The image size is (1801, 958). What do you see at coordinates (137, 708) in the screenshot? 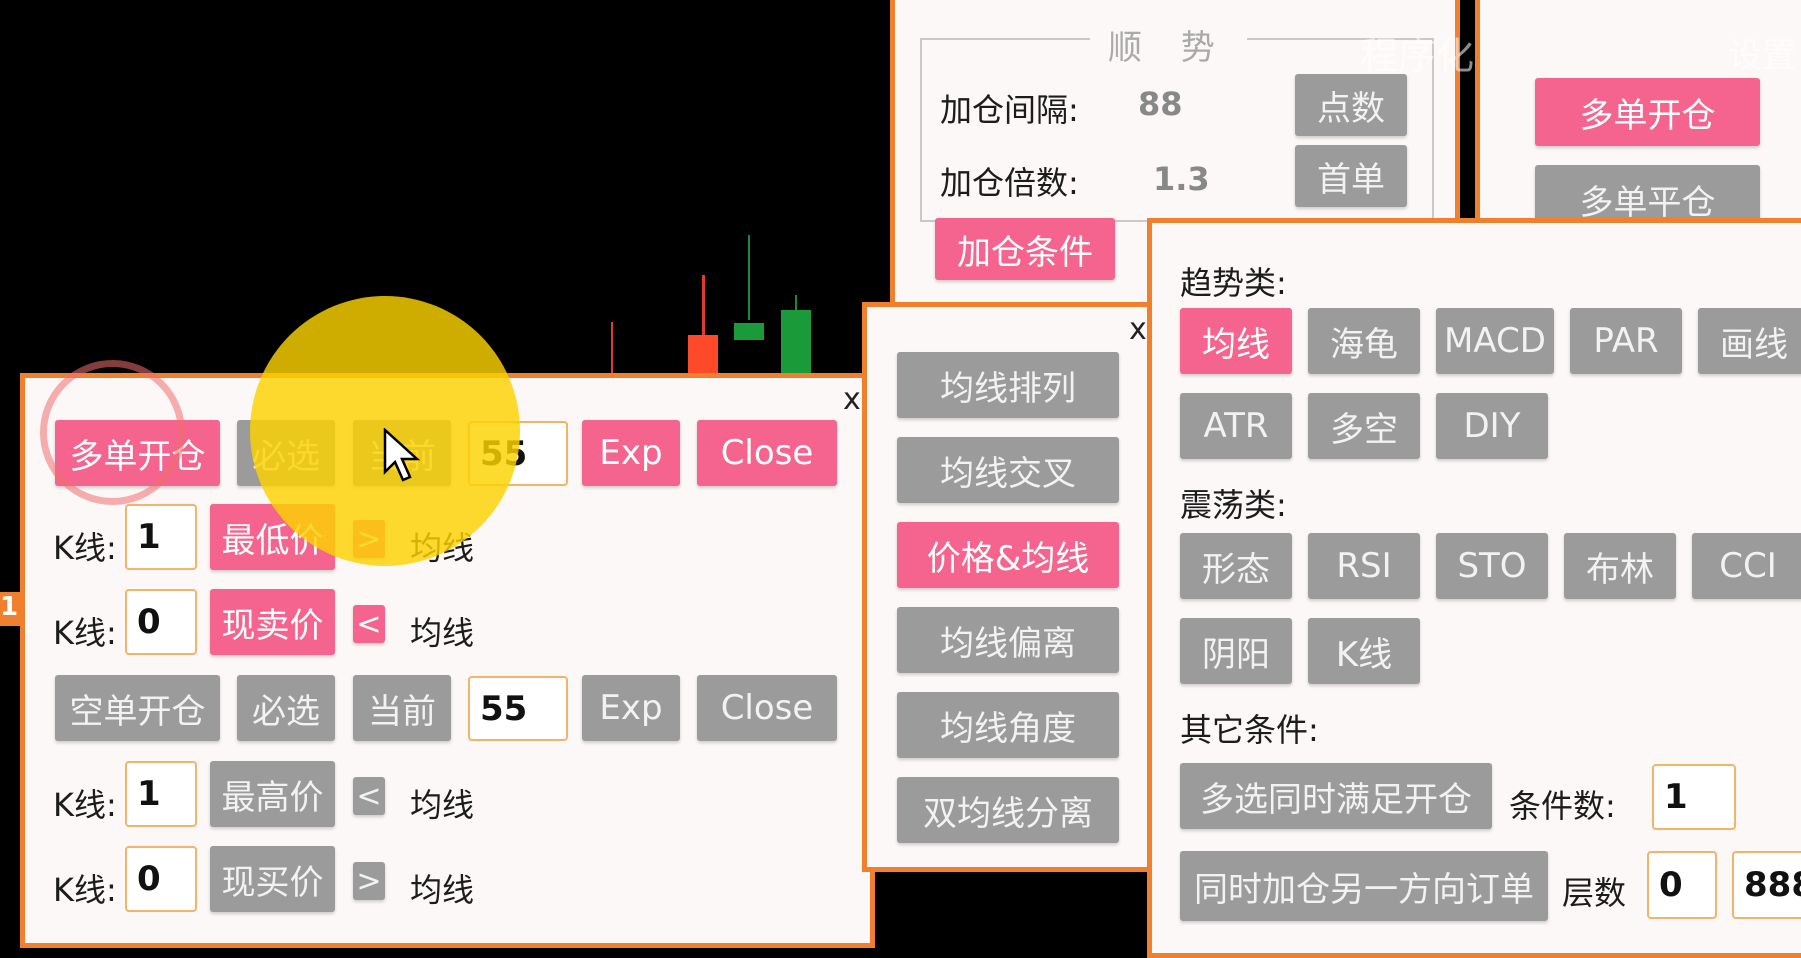
I see `short-open-button: 空单开仓` at bounding box center [137, 708].